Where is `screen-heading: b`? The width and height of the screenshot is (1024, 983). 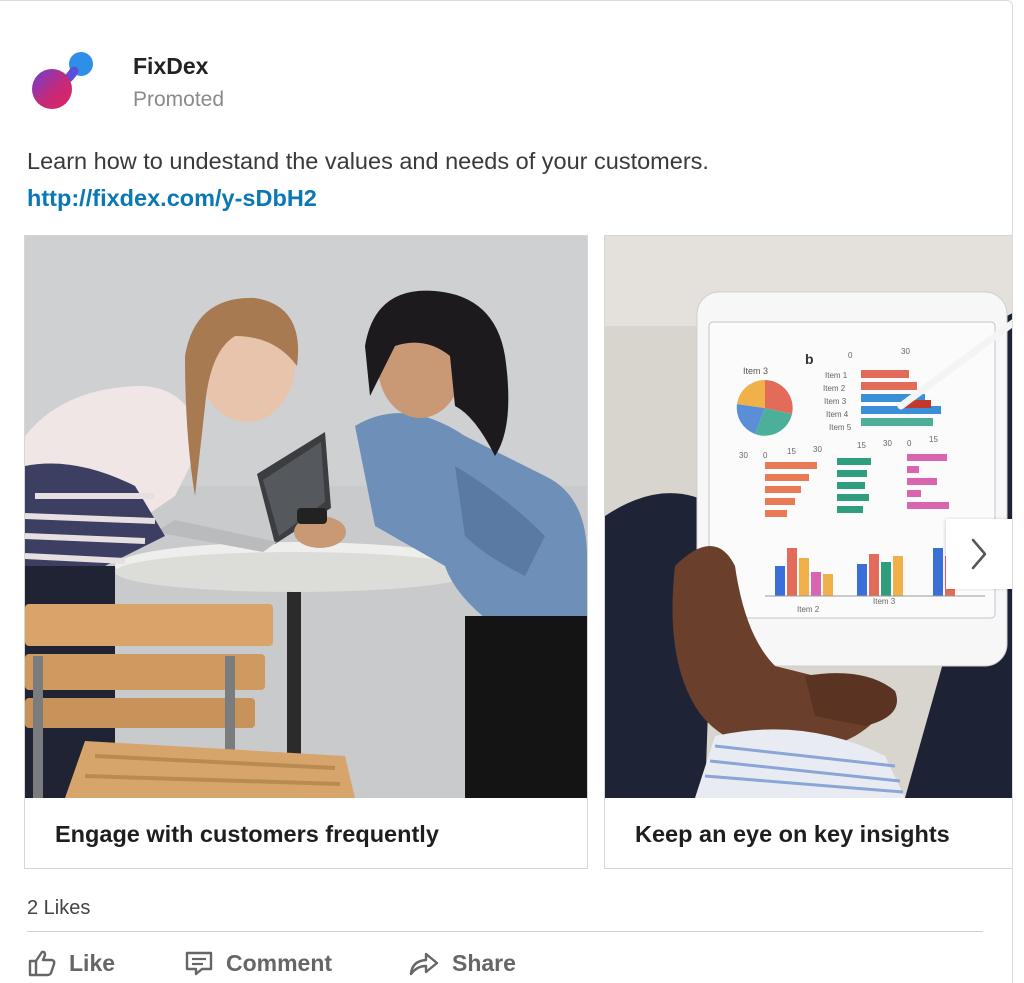 screen-heading: b is located at coordinates (809, 359).